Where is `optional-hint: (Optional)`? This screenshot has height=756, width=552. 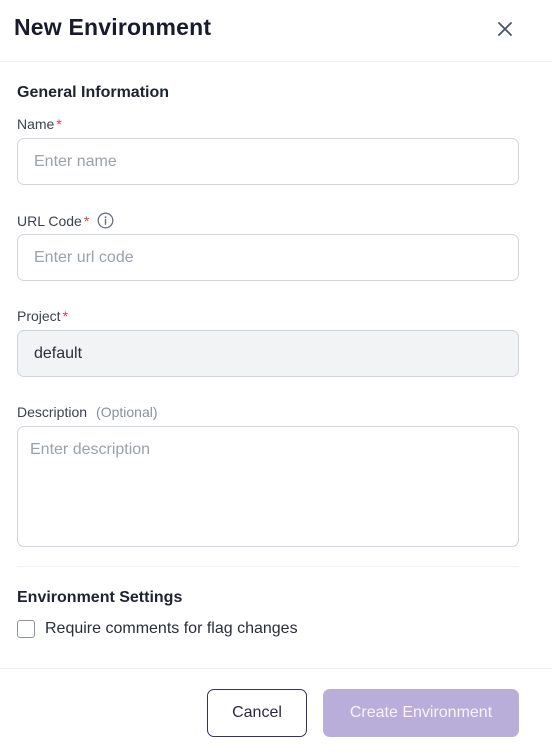
optional-hint: (Optional) is located at coordinates (127, 412).